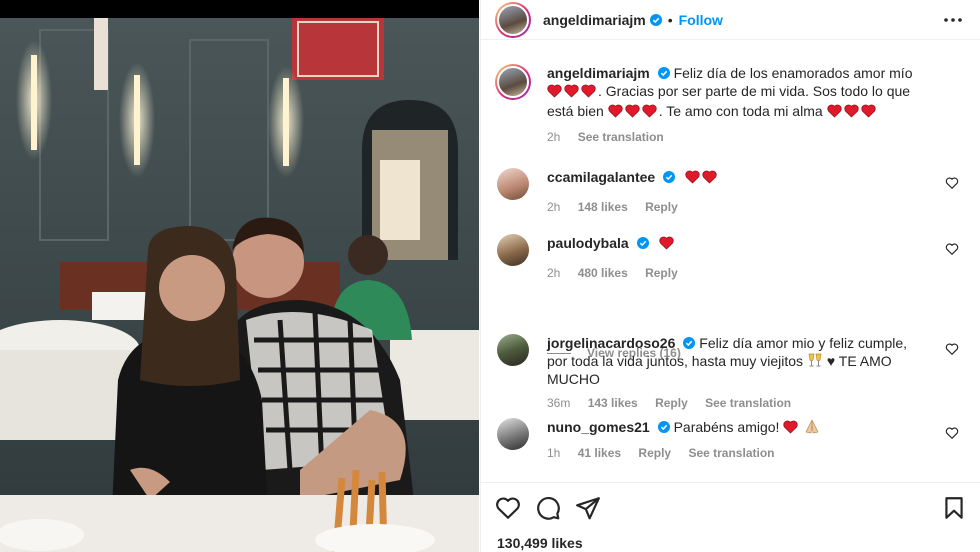 This screenshot has height=552, width=980. What do you see at coordinates (613, 403) in the screenshot?
I see `comment-likes: 143 likes` at bounding box center [613, 403].